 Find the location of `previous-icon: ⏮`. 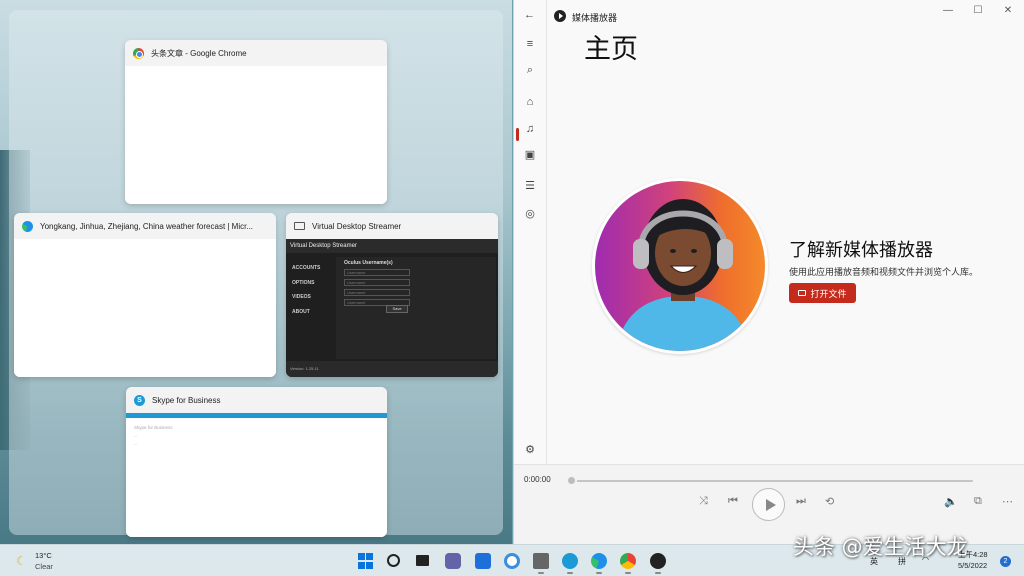

previous-icon: ⏮ is located at coordinates (733, 501).